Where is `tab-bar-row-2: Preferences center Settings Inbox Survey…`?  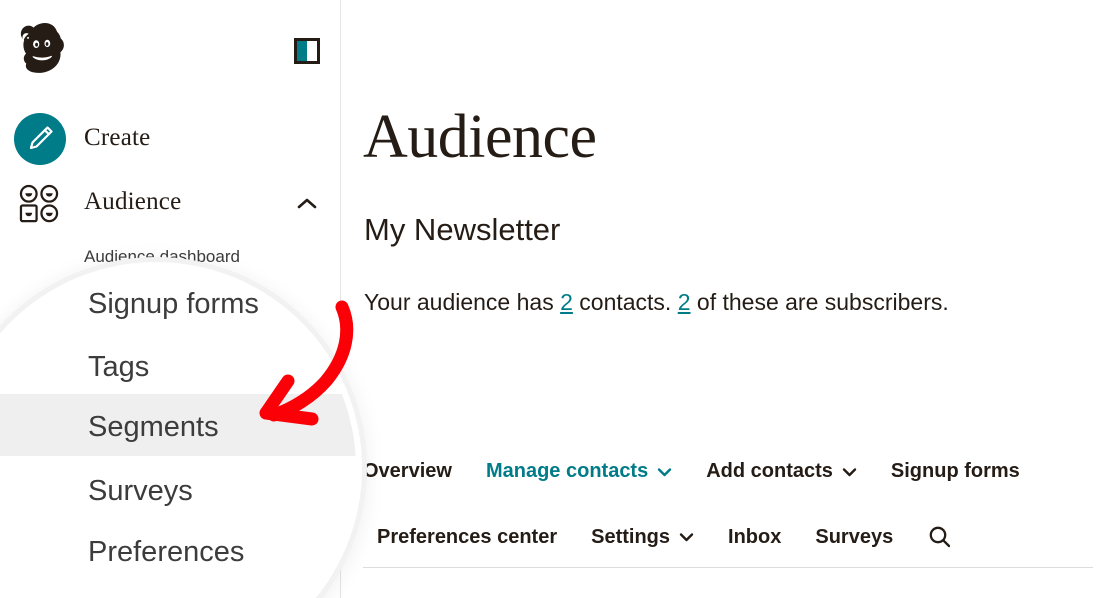 tab-bar-row-2: Preferences center Settings Inbox Survey… is located at coordinates (665, 537).